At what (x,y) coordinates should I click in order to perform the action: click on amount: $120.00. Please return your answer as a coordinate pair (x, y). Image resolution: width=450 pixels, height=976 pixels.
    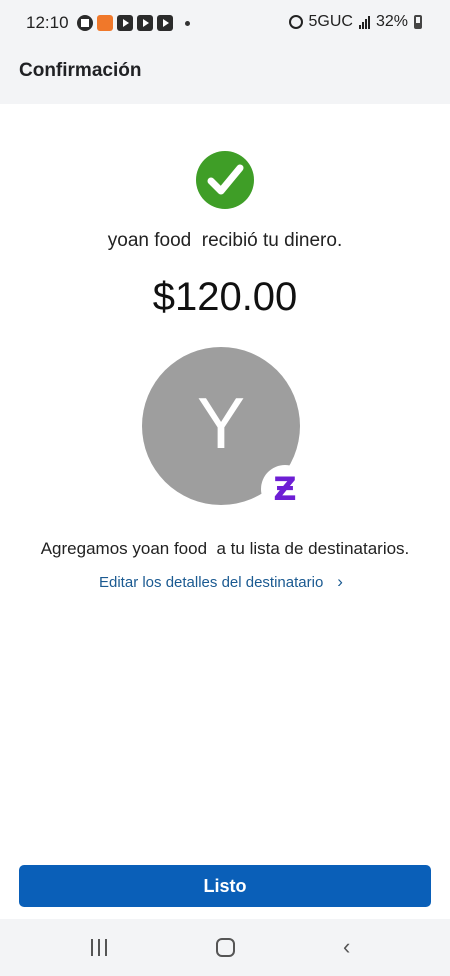
    Looking at the image, I should click on (225, 297).